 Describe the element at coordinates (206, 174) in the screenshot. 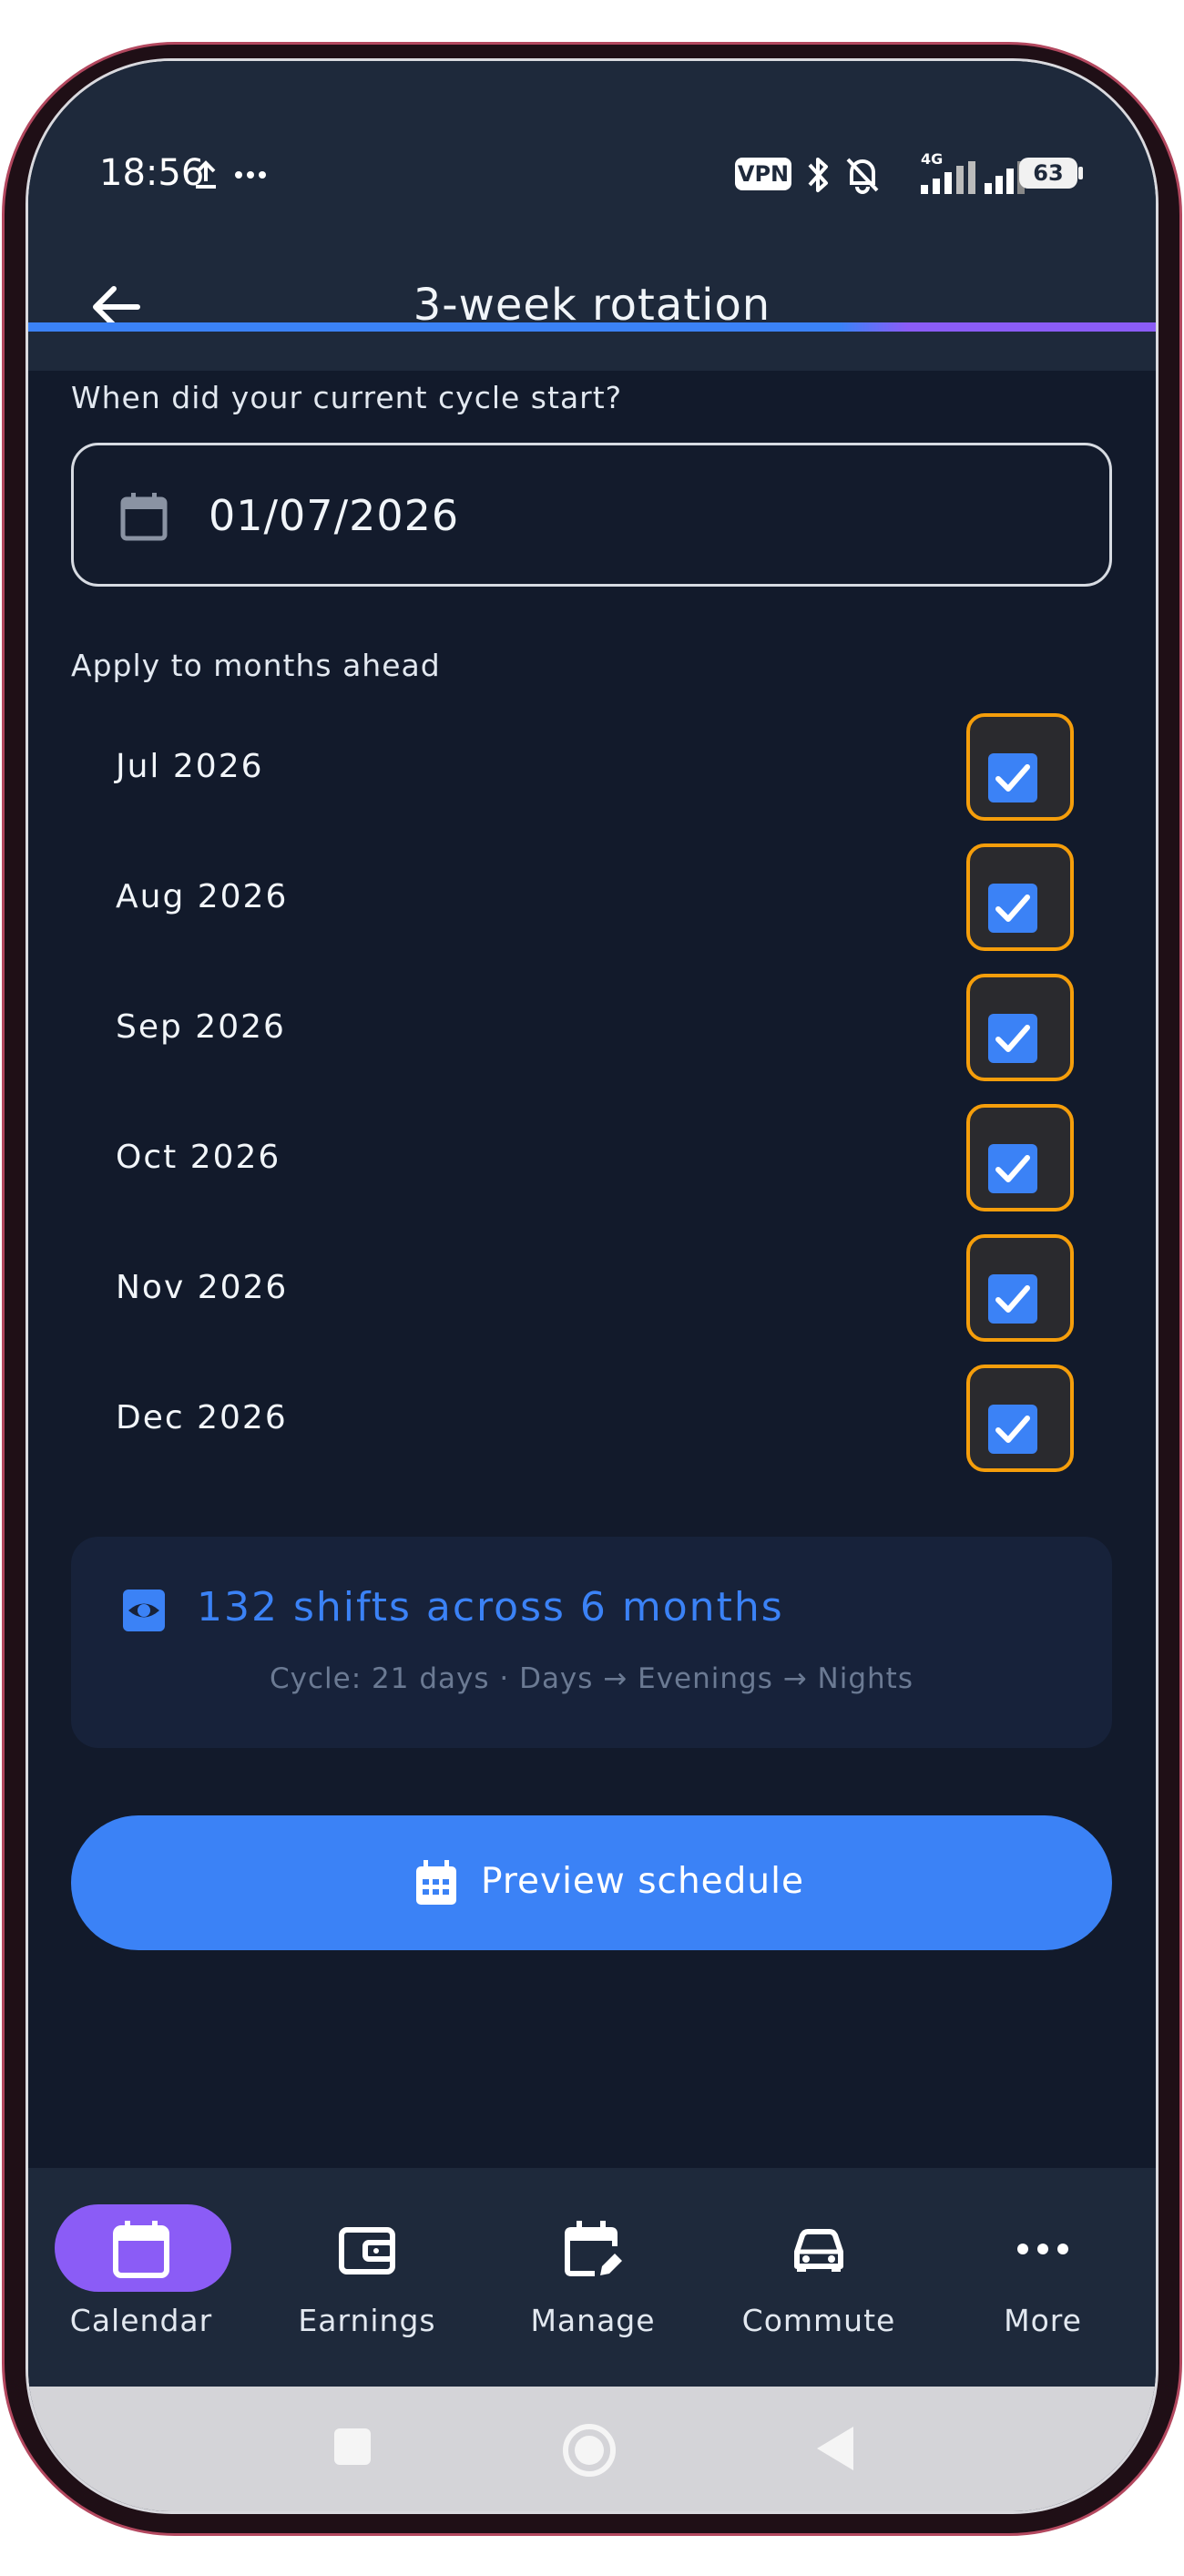

I see `upload-icon` at that location.